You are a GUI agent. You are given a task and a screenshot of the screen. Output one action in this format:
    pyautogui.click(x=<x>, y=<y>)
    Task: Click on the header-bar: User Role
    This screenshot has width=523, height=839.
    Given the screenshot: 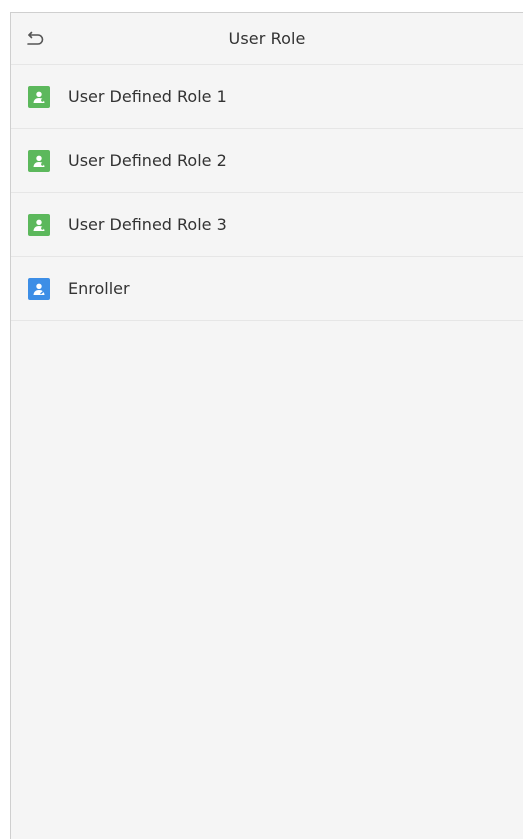 What is the action you would take?
    pyautogui.click(x=267, y=39)
    